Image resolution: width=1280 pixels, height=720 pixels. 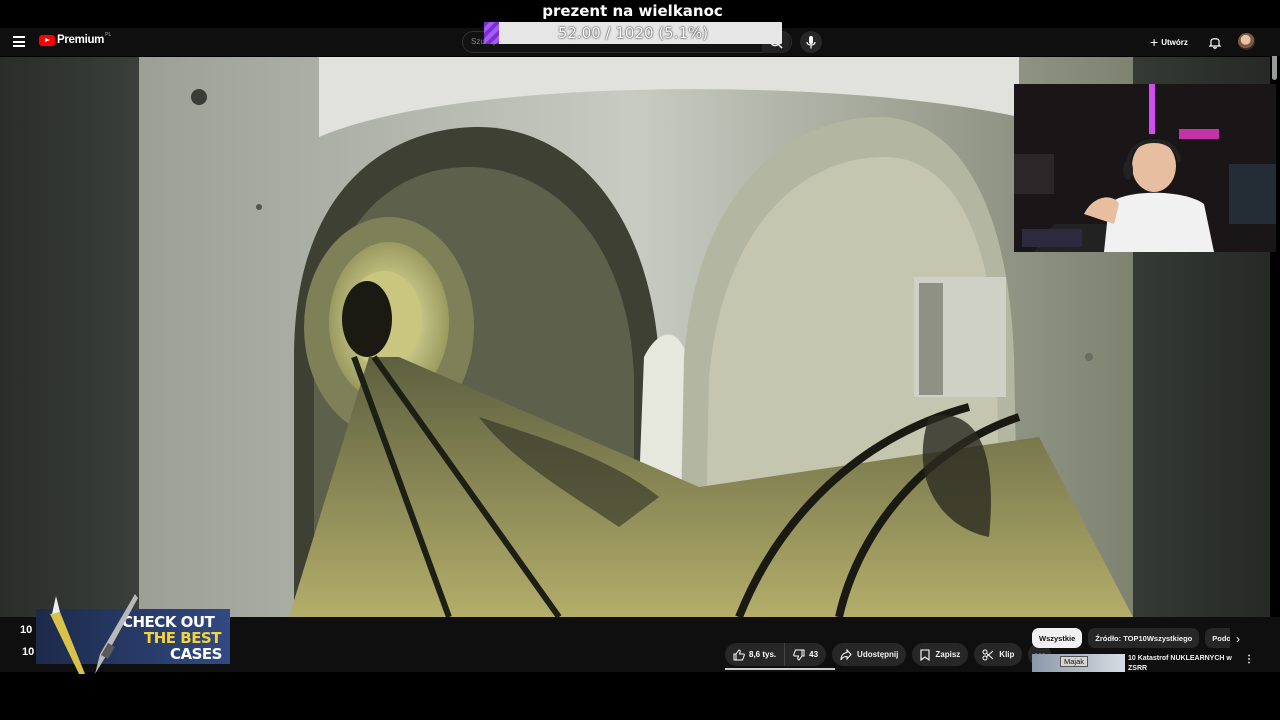 I want to click on scissors-icon, so click(x=988, y=654).